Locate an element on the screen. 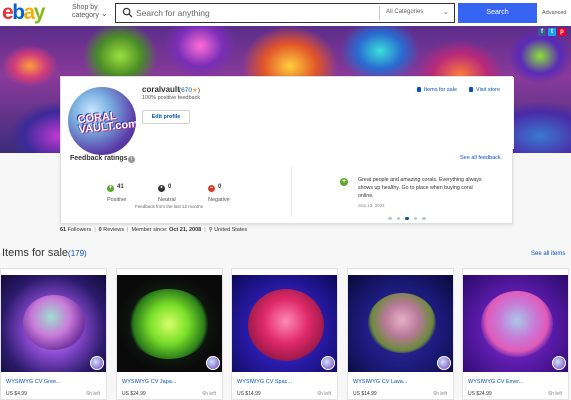 The width and height of the screenshot is (571, 400). item-card: WYSIWYG CV Japa... US $24.99 6h left is located at coordinates (169, 334).